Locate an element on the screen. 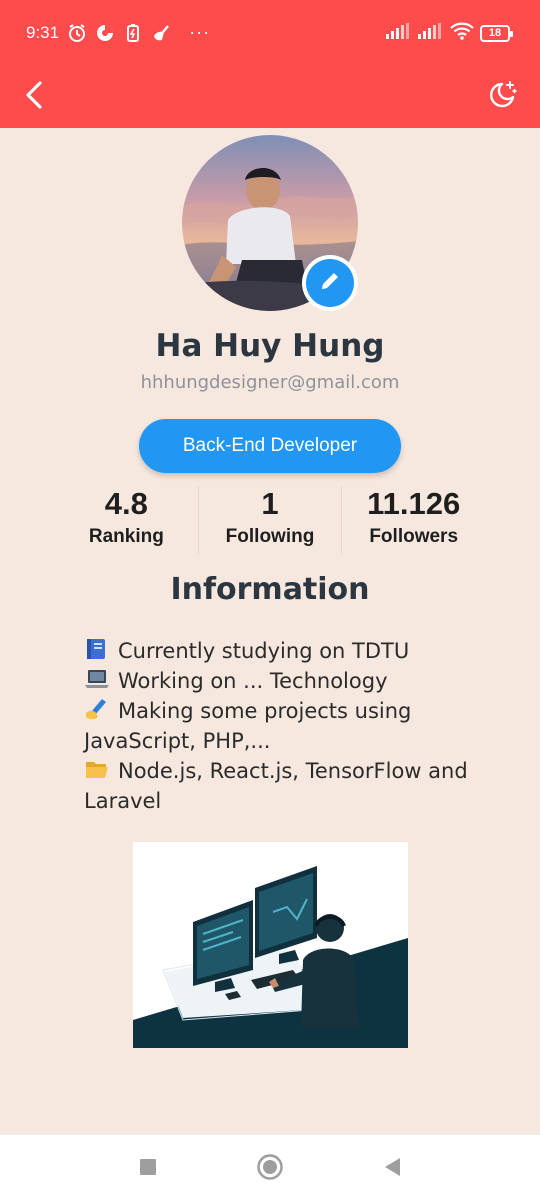  information-title: Information is located at coordinates (270, 589).